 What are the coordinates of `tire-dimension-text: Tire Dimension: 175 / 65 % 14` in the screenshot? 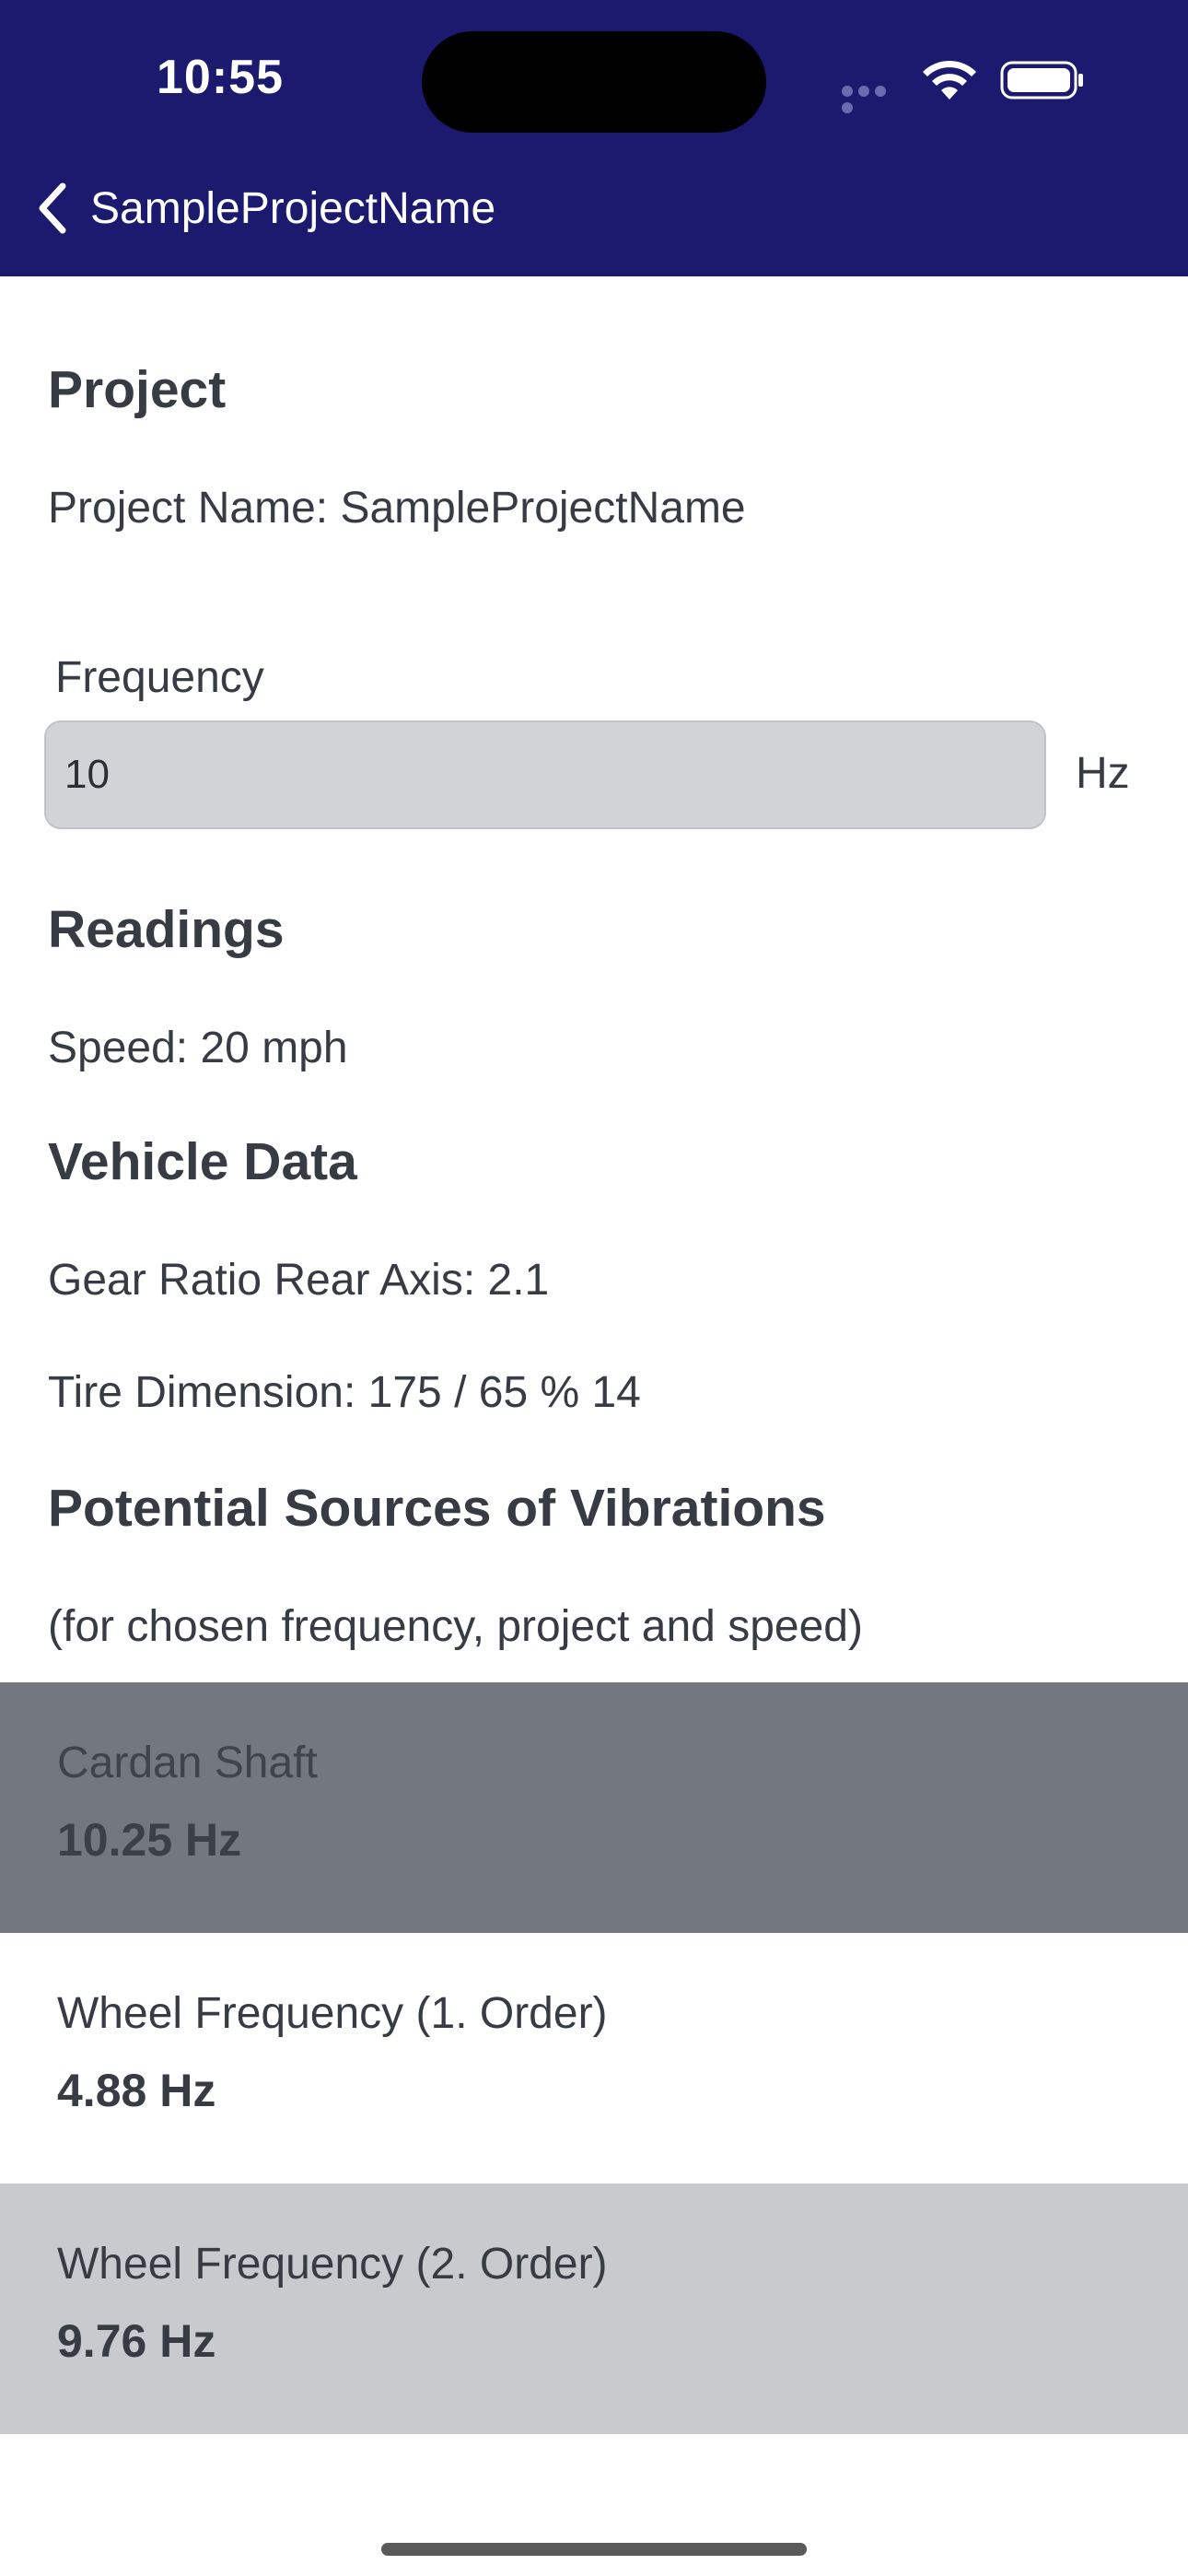 It's located at (344, 1392).